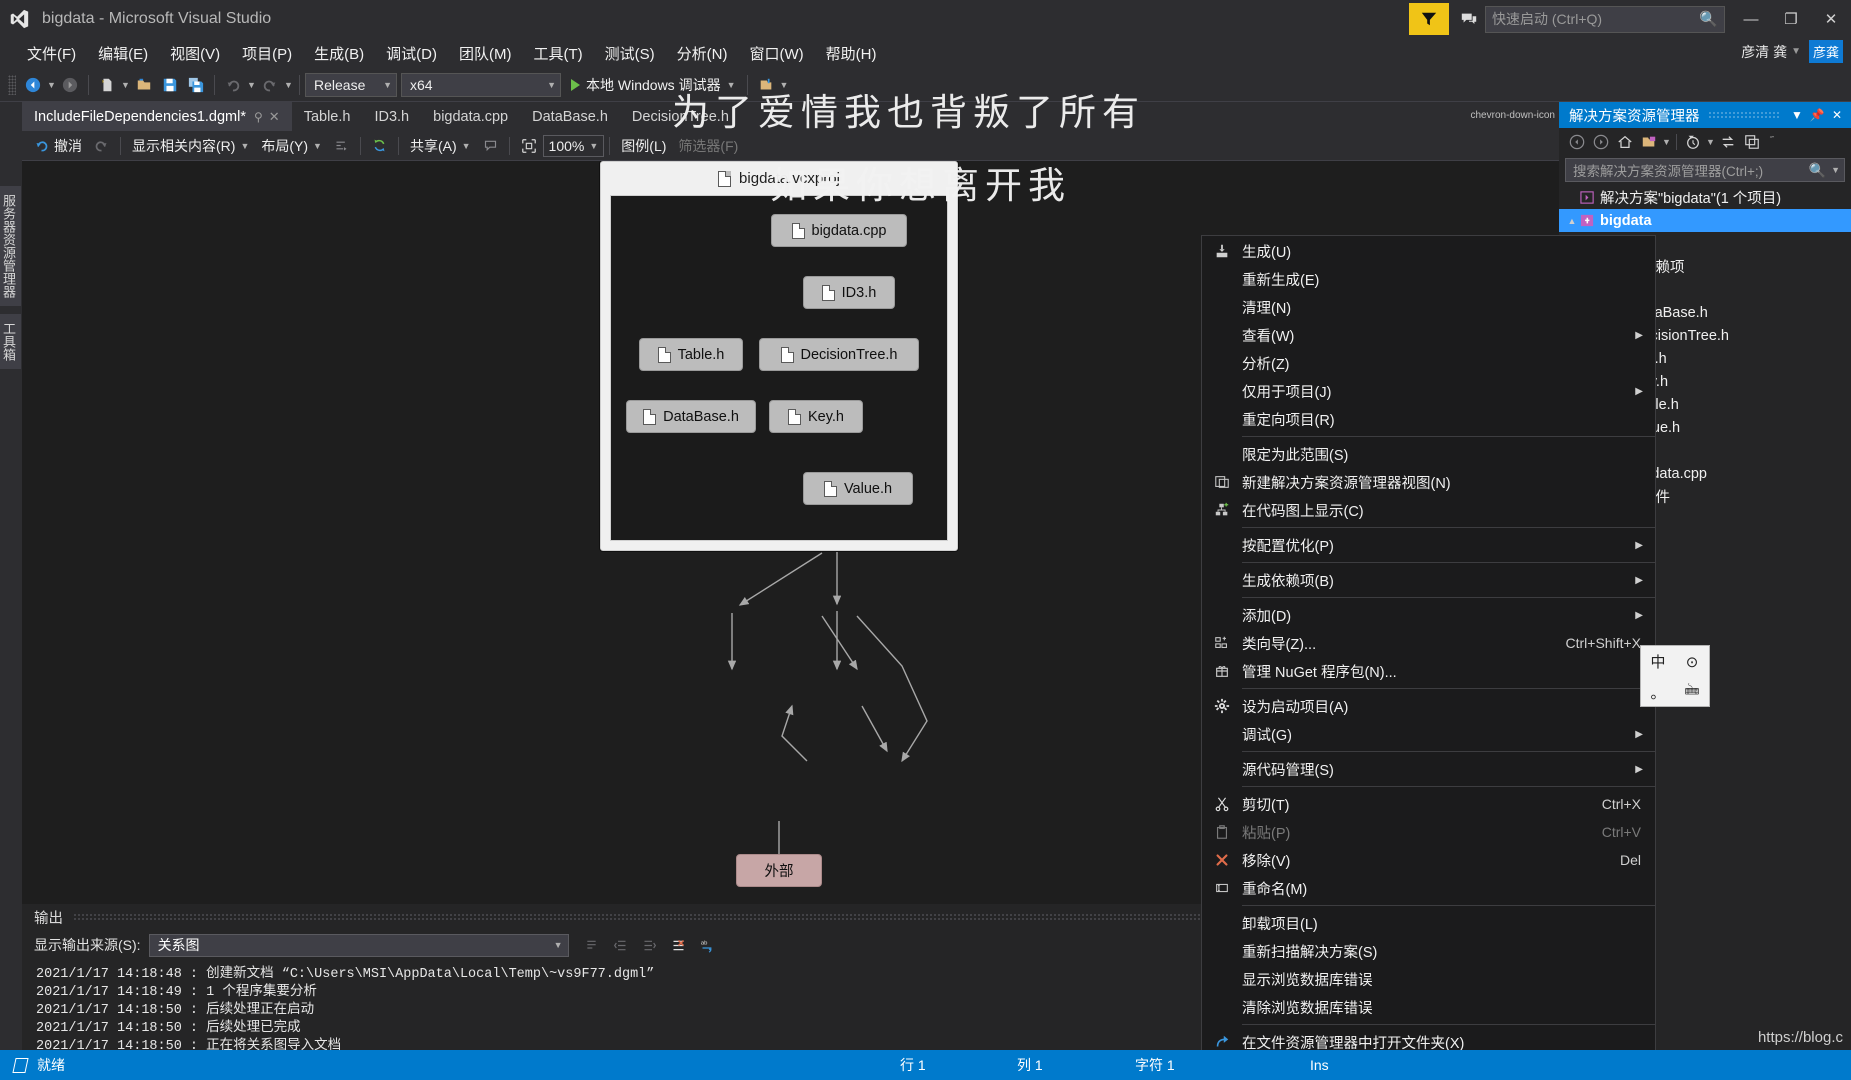 This screenshot has width=1851, height=1080. Describe the element at coordinates (1692, 692) in the screenshot. I see `ime-toolbox-icon: 🖮` at that location.